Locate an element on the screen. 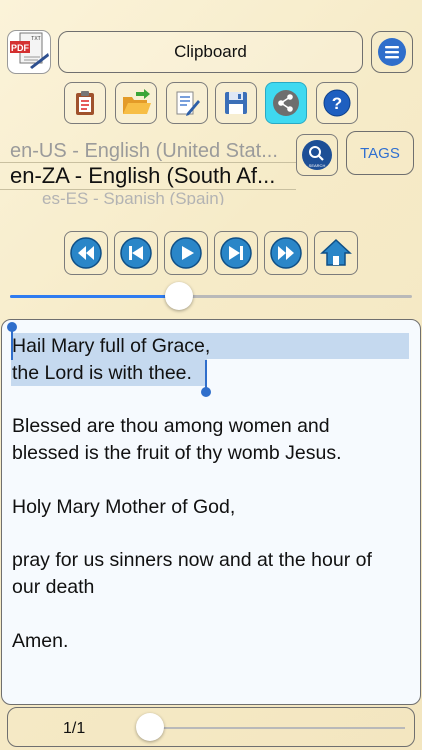  fast-forward-button is located at coordinates (286, 253).